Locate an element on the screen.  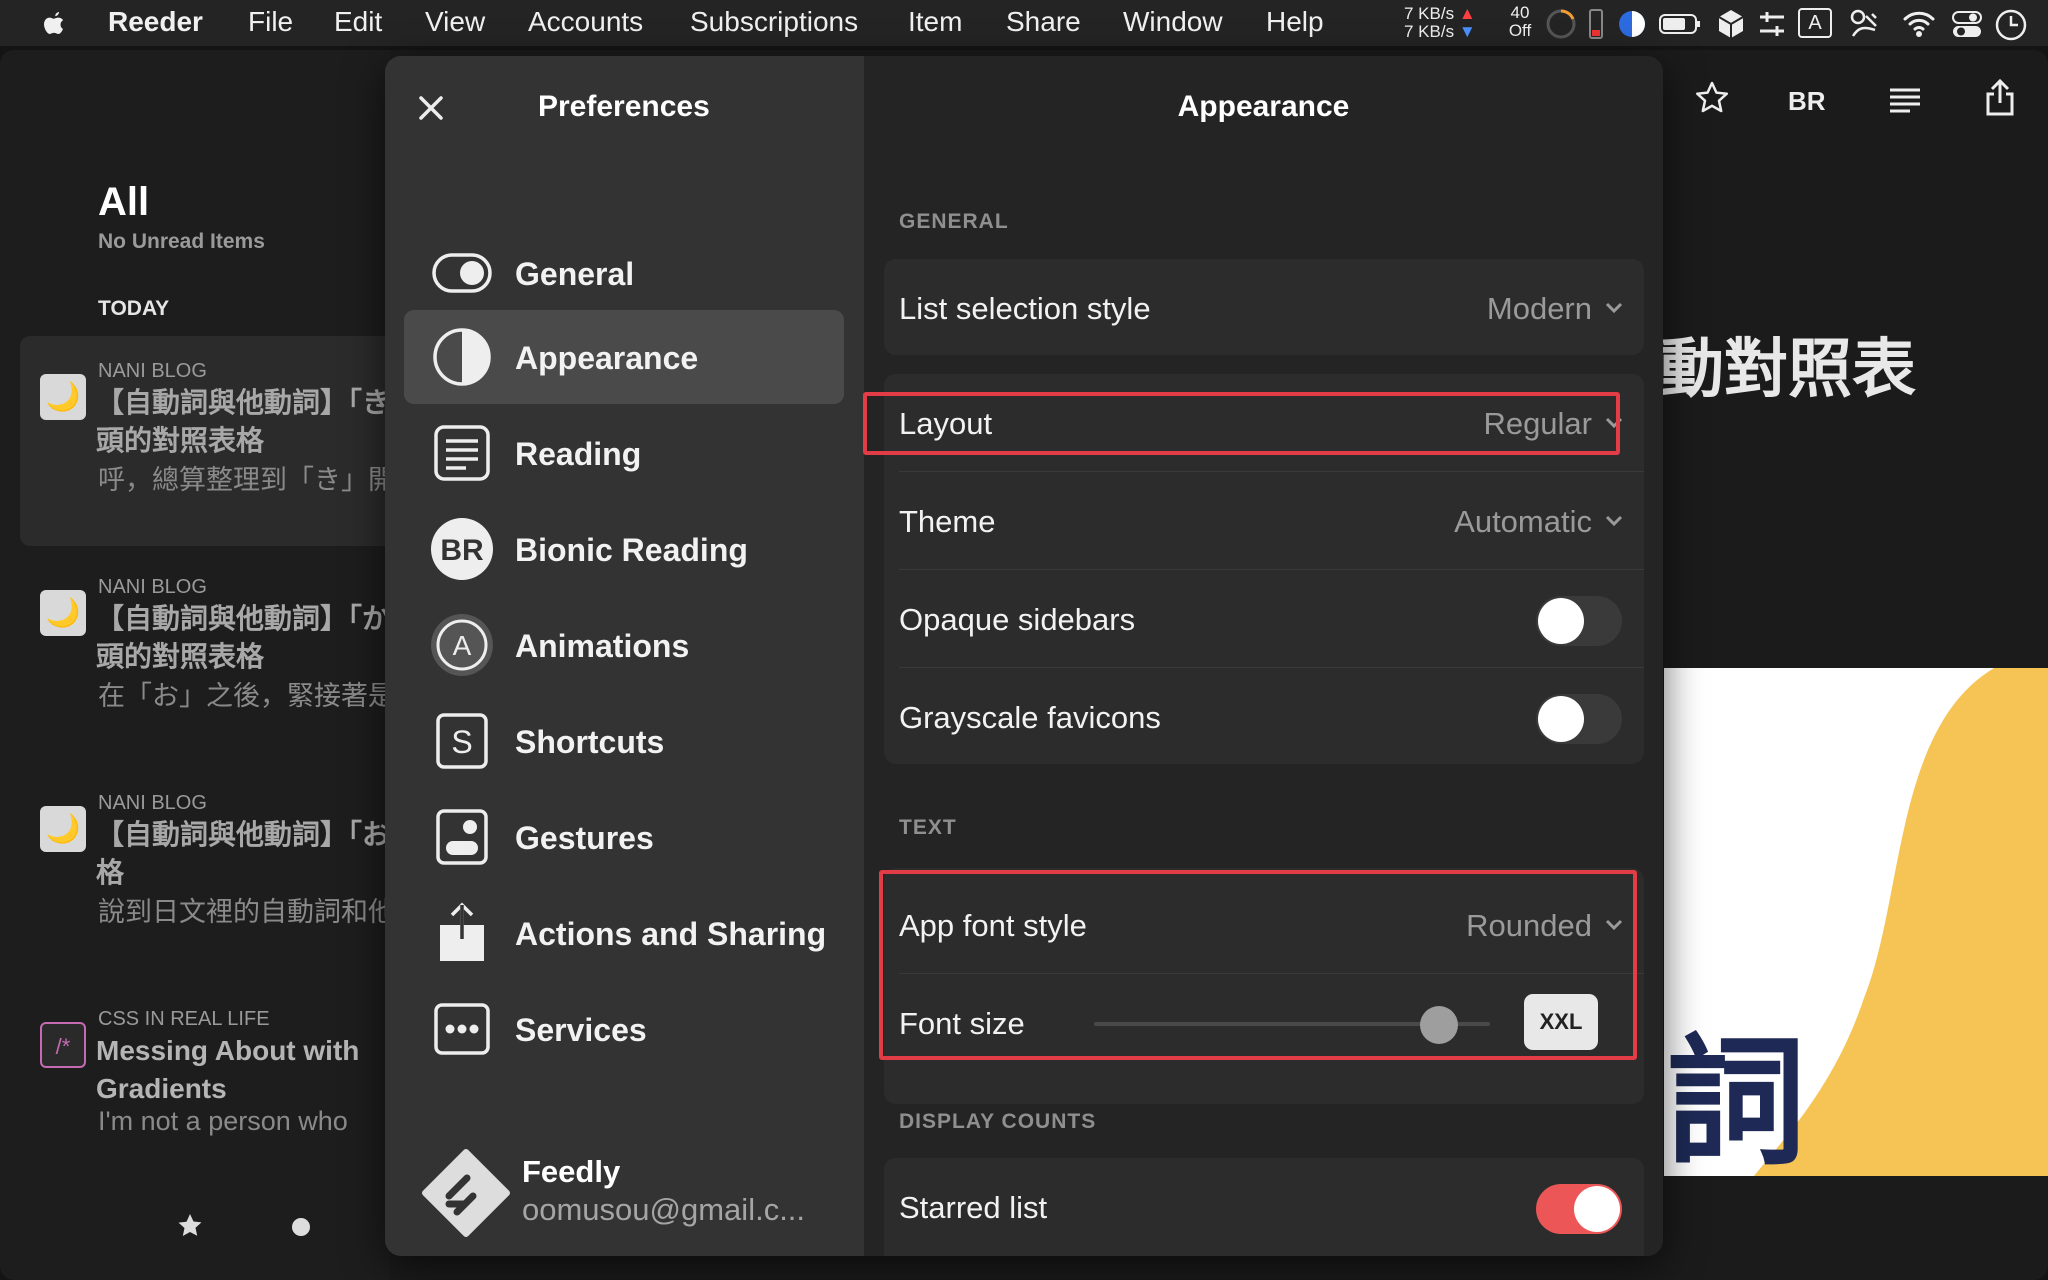
svg-text: S is located at coordinates (461, 742).